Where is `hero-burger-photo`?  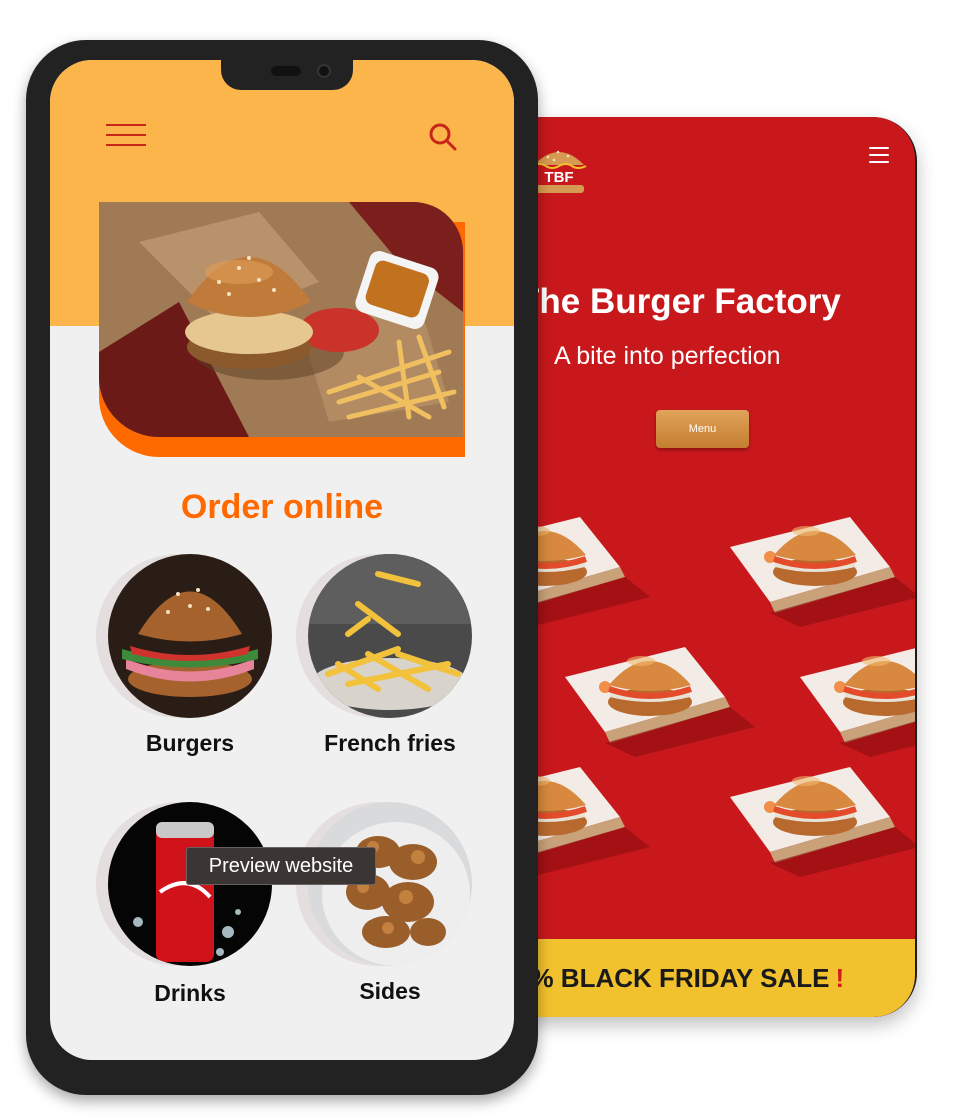
hero-burger-photo is located at coordinates (281, 319).